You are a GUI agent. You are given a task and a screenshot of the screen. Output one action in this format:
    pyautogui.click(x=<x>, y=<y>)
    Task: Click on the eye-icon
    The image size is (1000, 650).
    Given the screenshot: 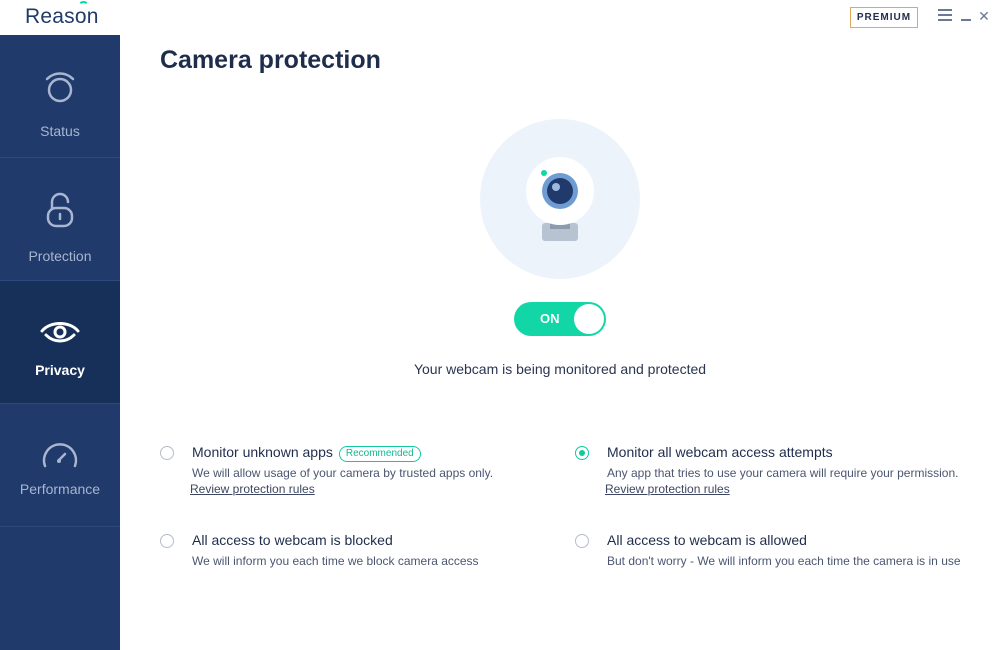 What is the action you would take?
    pyautogui.click(x=60, y=332)
    